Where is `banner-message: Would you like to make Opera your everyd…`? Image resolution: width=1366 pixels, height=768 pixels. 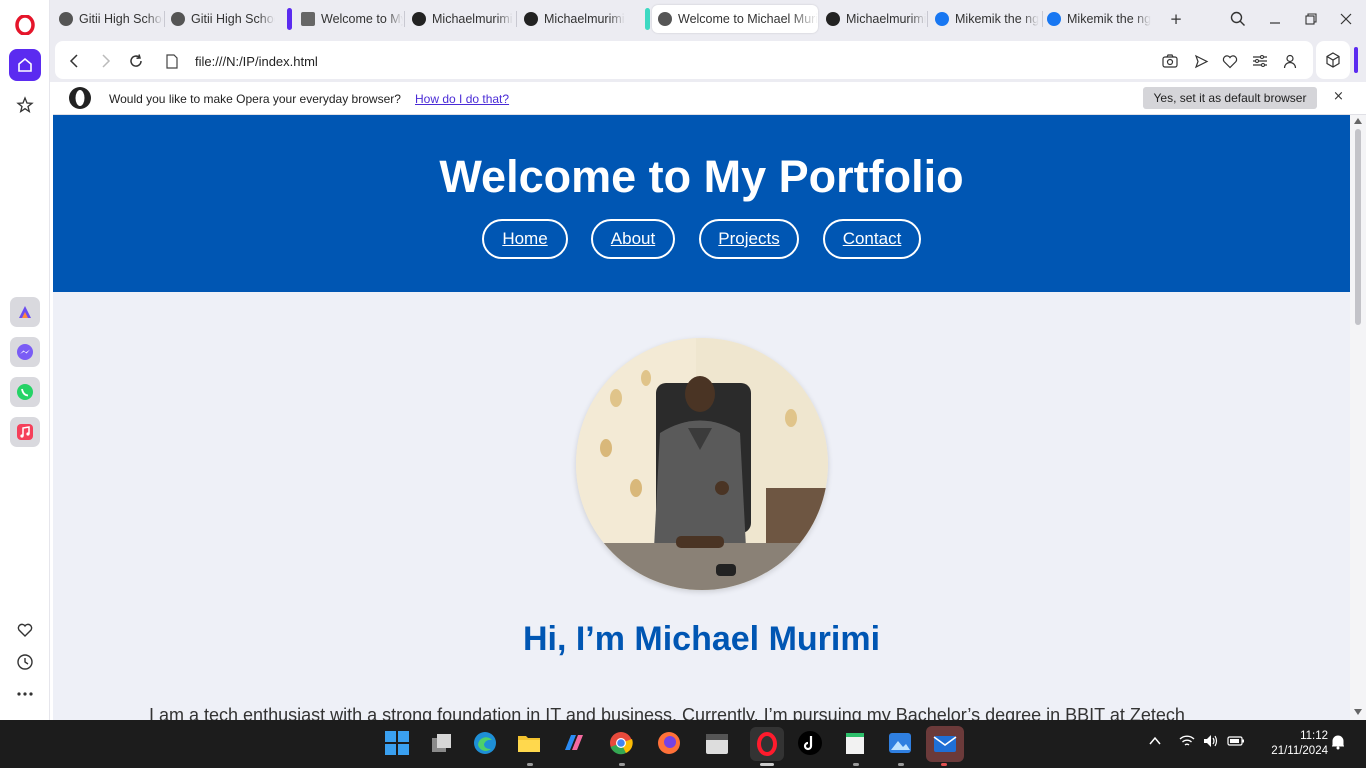 banner-message: Would you like to make Opera your everyd… is located at coordinates (255, 99).